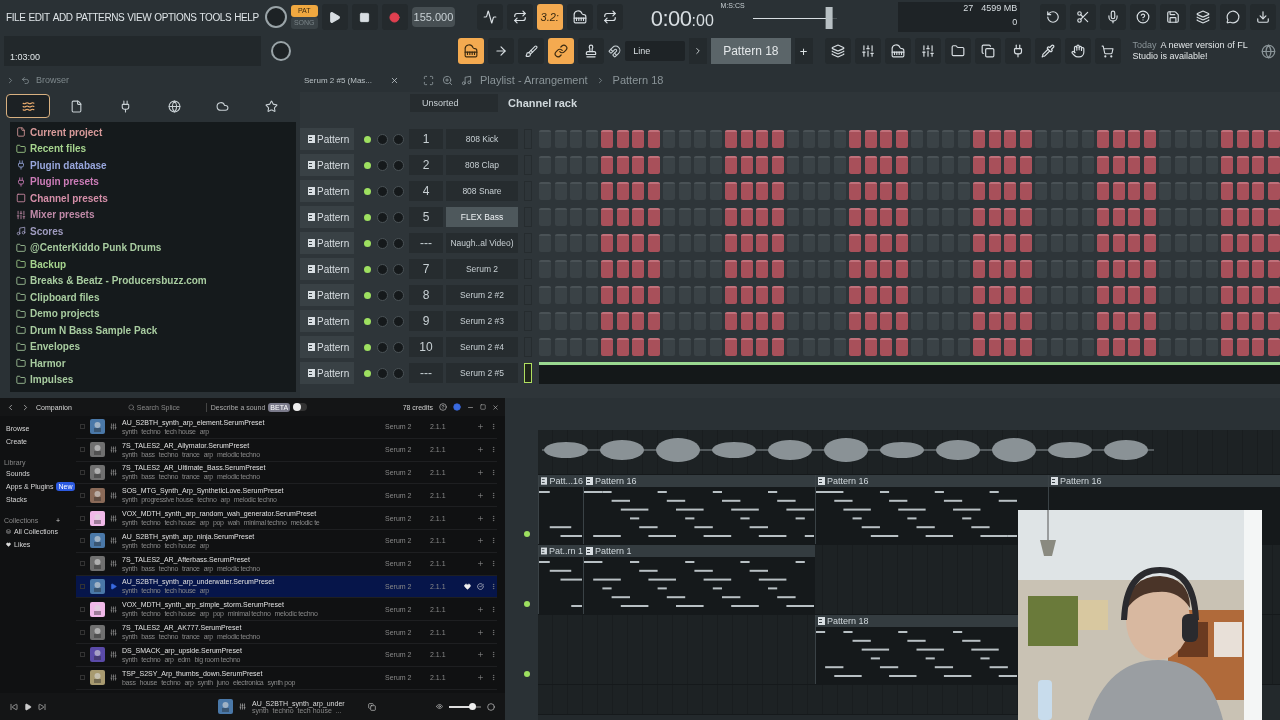 This screenshot has height=720, width=1280. Describe the element at coordinates (829, 18) in the screenshot. I see `master-volume-thumb` at that location.